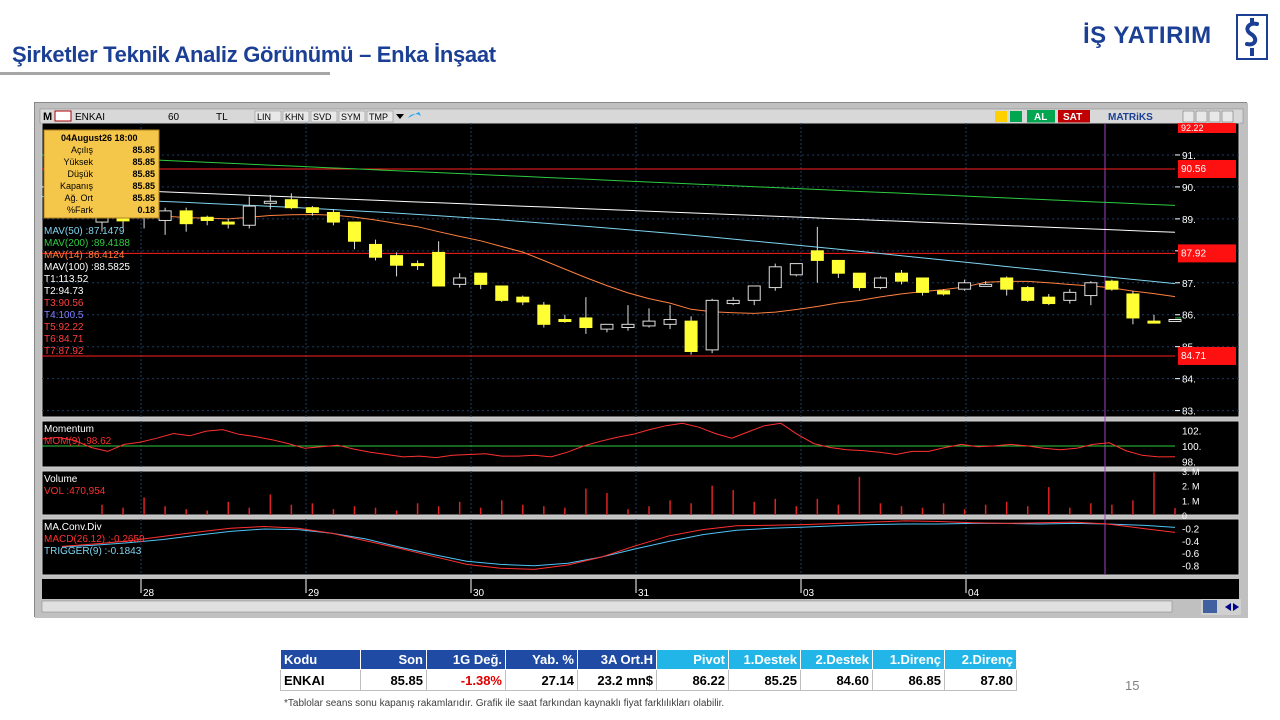 The height and width of the screenshot is (720, 1280). Describe the element at coordinates (1189, 188) in the screenshot. I see `price-tick-label: 90.` at that location.